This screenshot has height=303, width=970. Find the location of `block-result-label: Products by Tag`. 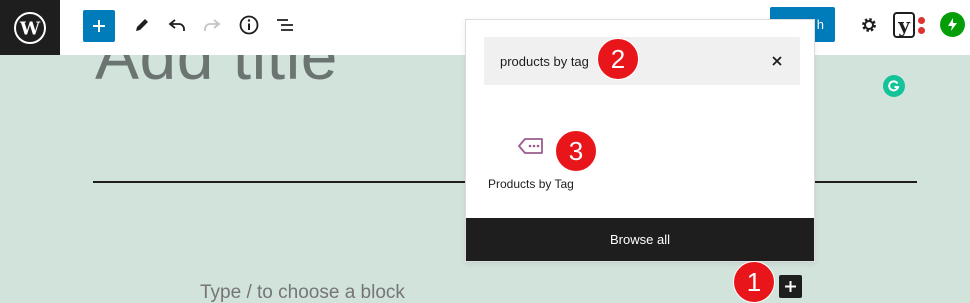

block-result-label: Products by Tag is located at coordinates (531, 184).